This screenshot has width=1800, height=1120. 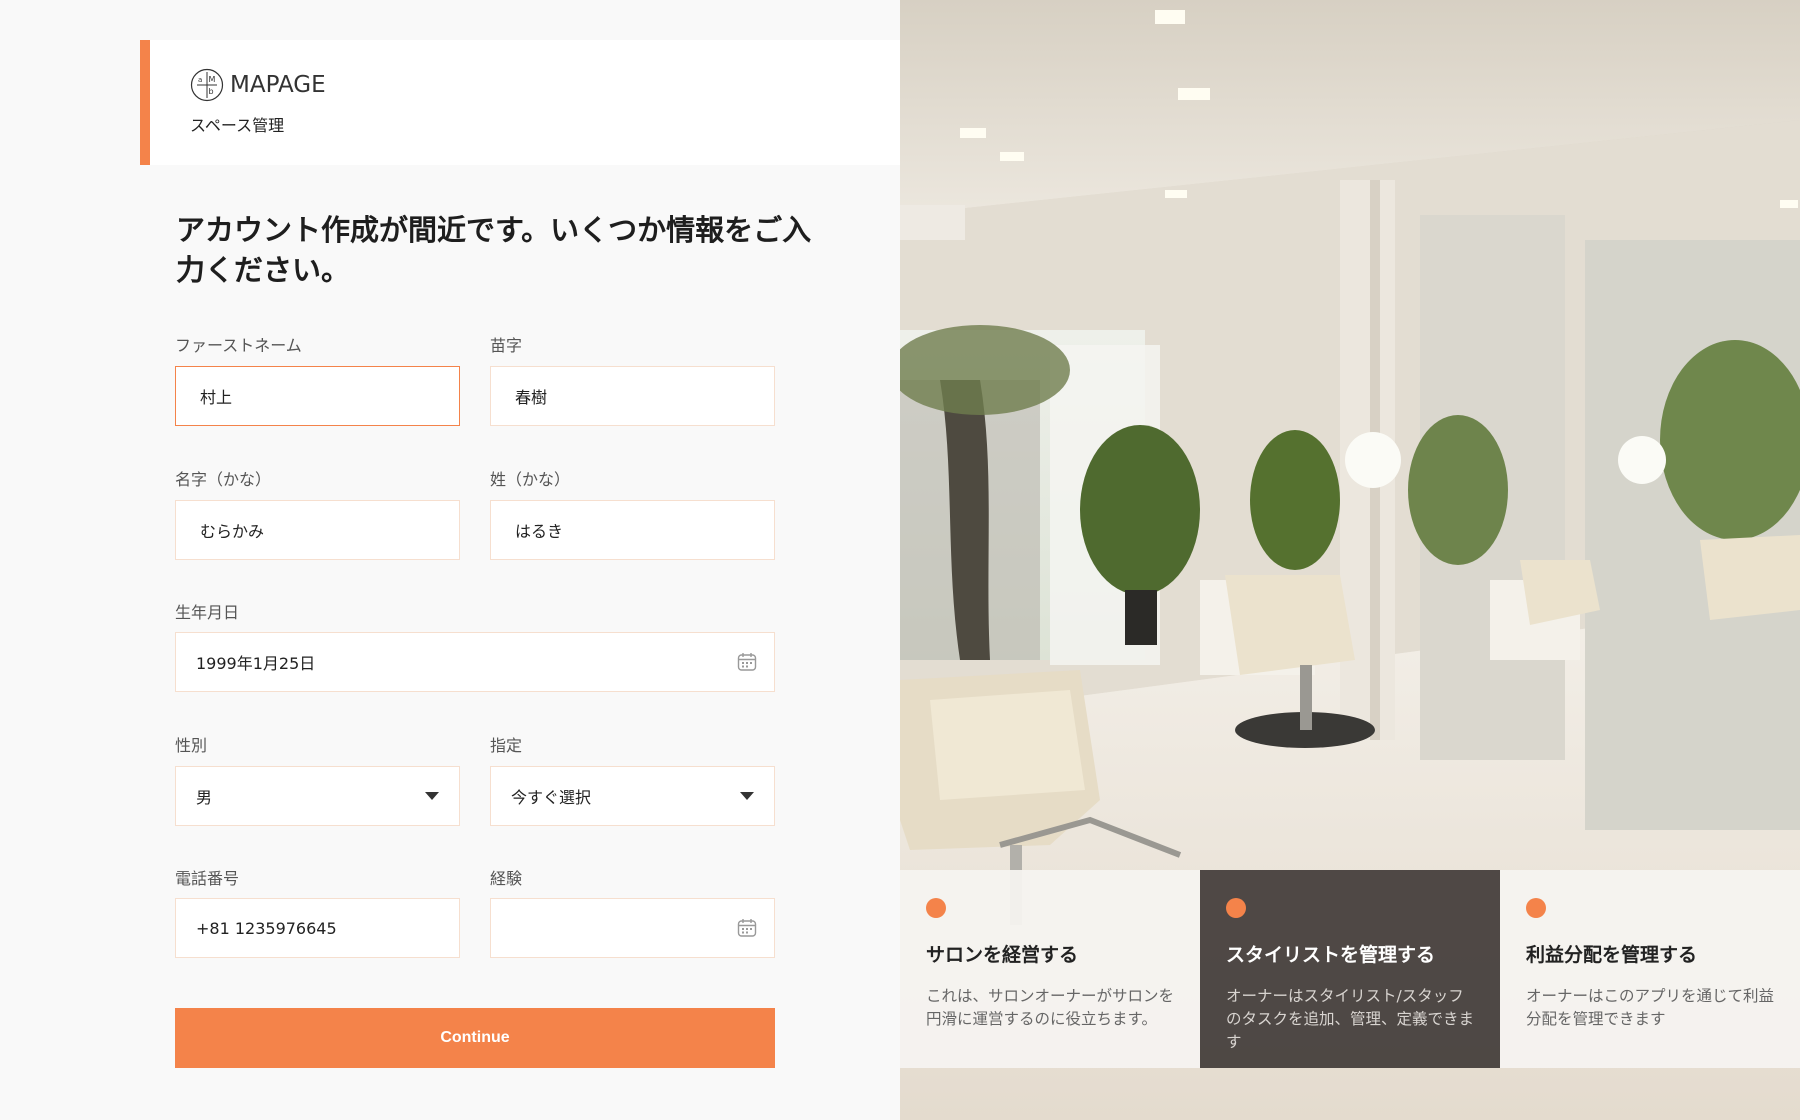 I want to click on continue-button: Continue, so click(x=475, y=1038).